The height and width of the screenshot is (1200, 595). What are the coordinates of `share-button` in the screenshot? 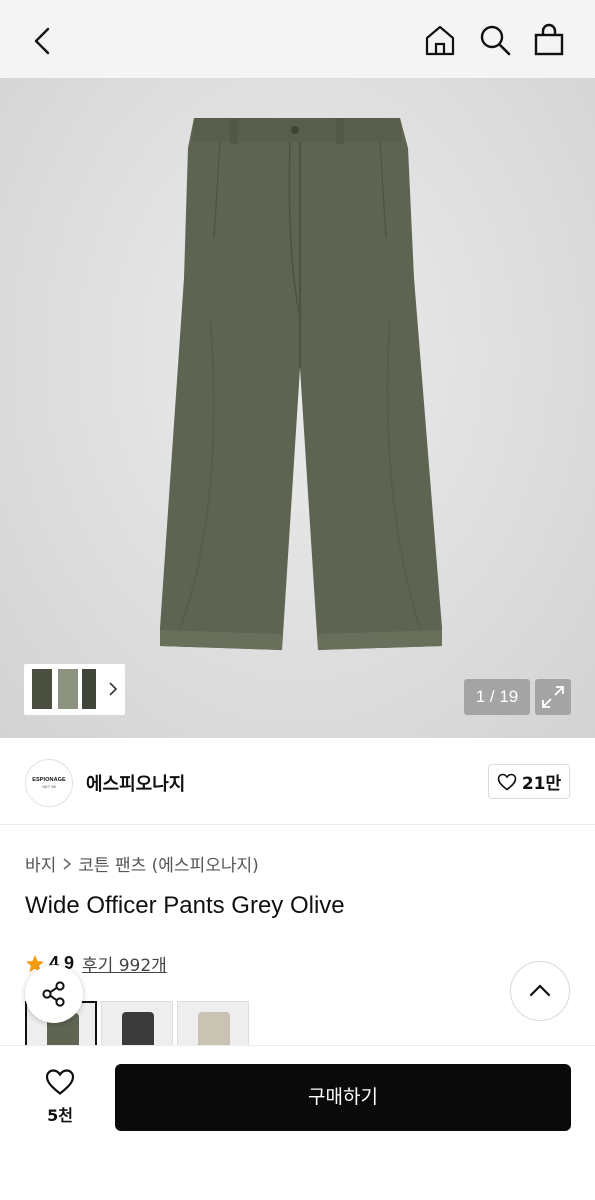 It's located at (54, 994).